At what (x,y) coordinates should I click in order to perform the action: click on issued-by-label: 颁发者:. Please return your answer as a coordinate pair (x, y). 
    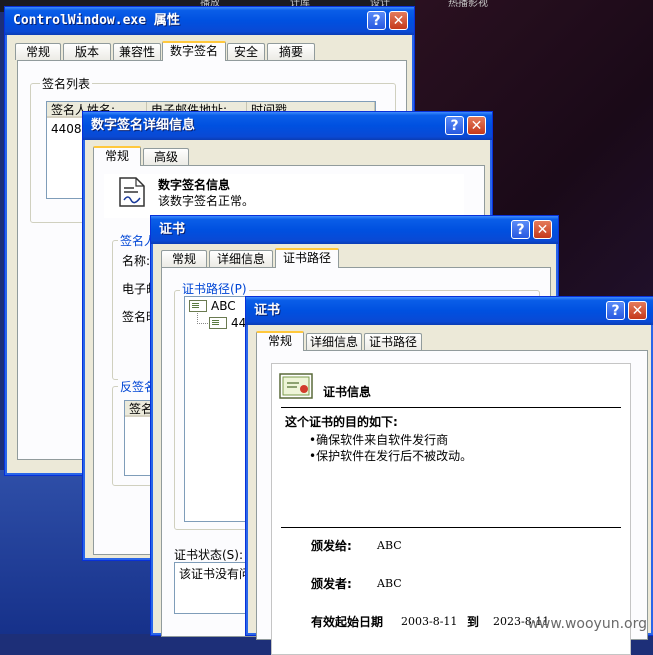
    Looking at the image, I should click on (331, 584).